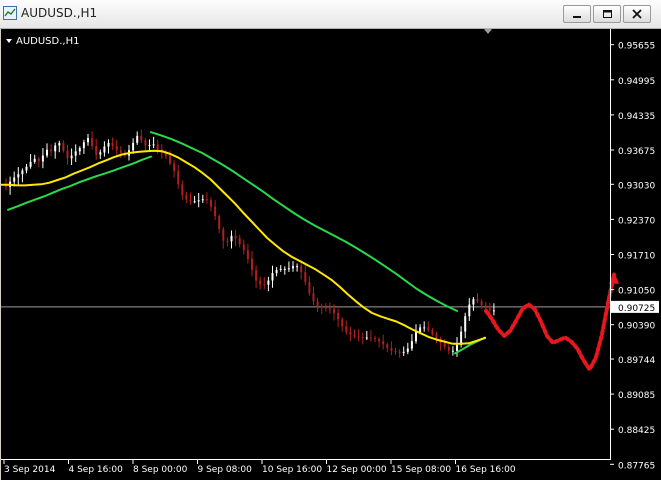 This screenshot has height=480, width=661. What do you see at coordinates (636, 292) in the screenshot?
I see `price-tick-label: 0.91050` at bounding box center [636, 292].